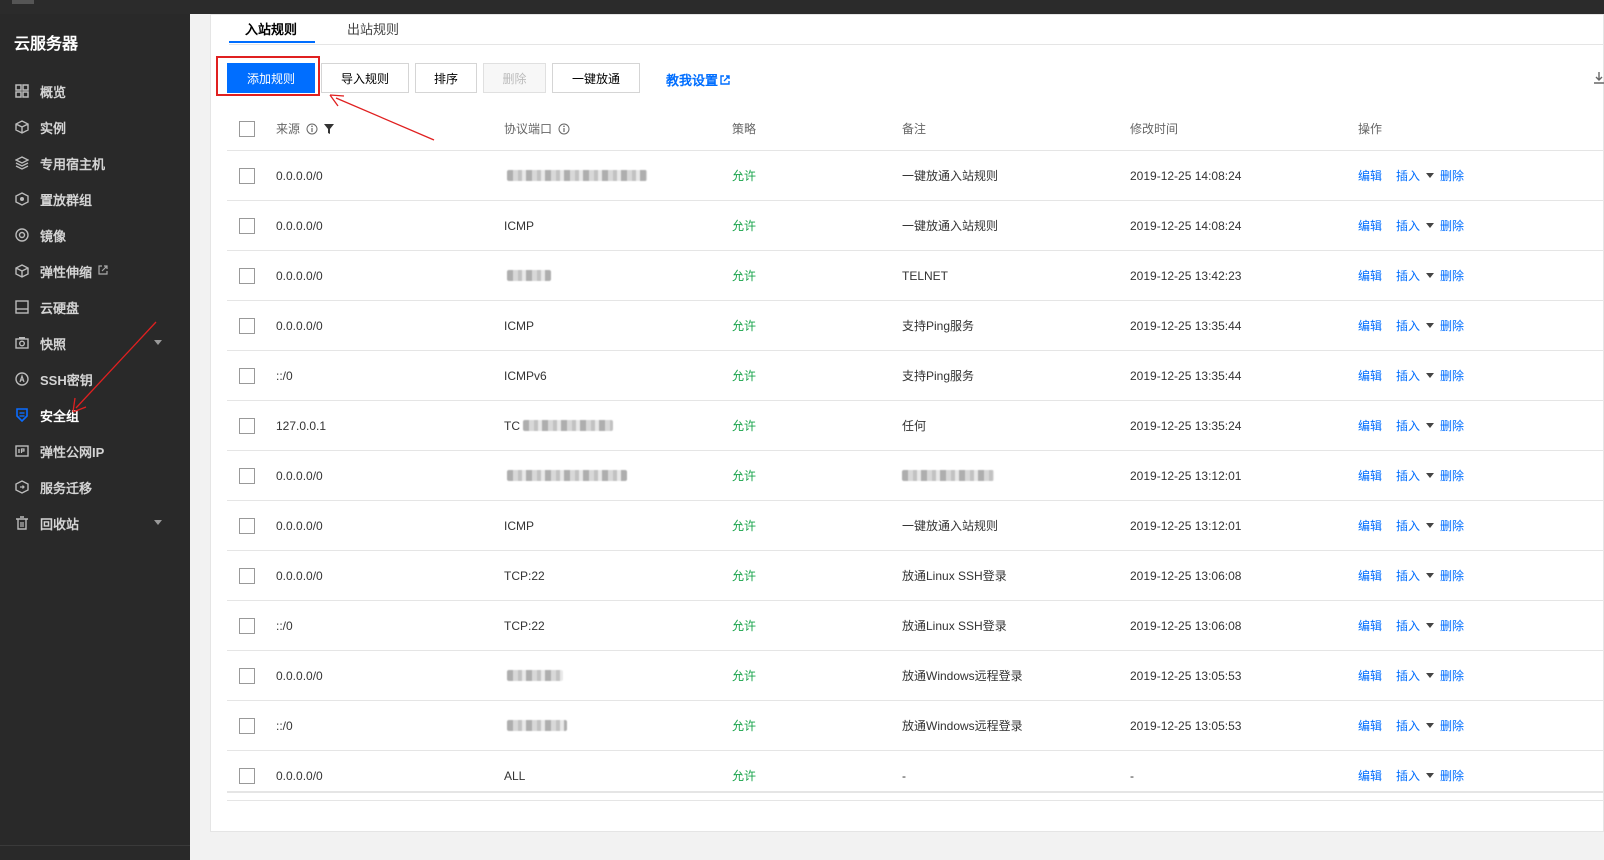  I want to click on select-all-checkbox, so click(247, 128).